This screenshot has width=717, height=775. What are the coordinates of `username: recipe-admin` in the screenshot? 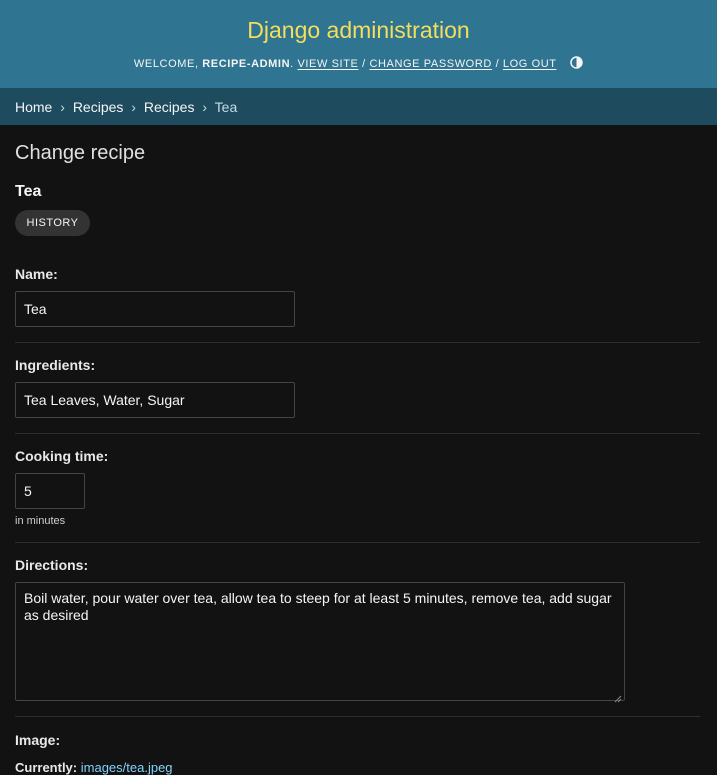 It's located at (246, 64).